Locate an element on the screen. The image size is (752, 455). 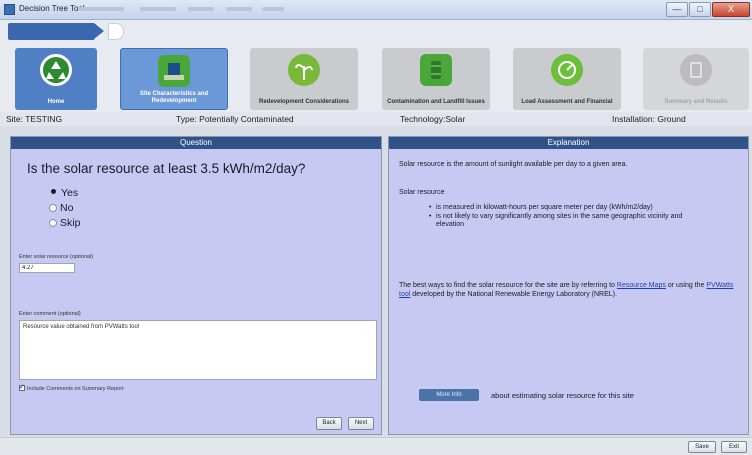
barrel-icon is located at coordinates (436, 70).